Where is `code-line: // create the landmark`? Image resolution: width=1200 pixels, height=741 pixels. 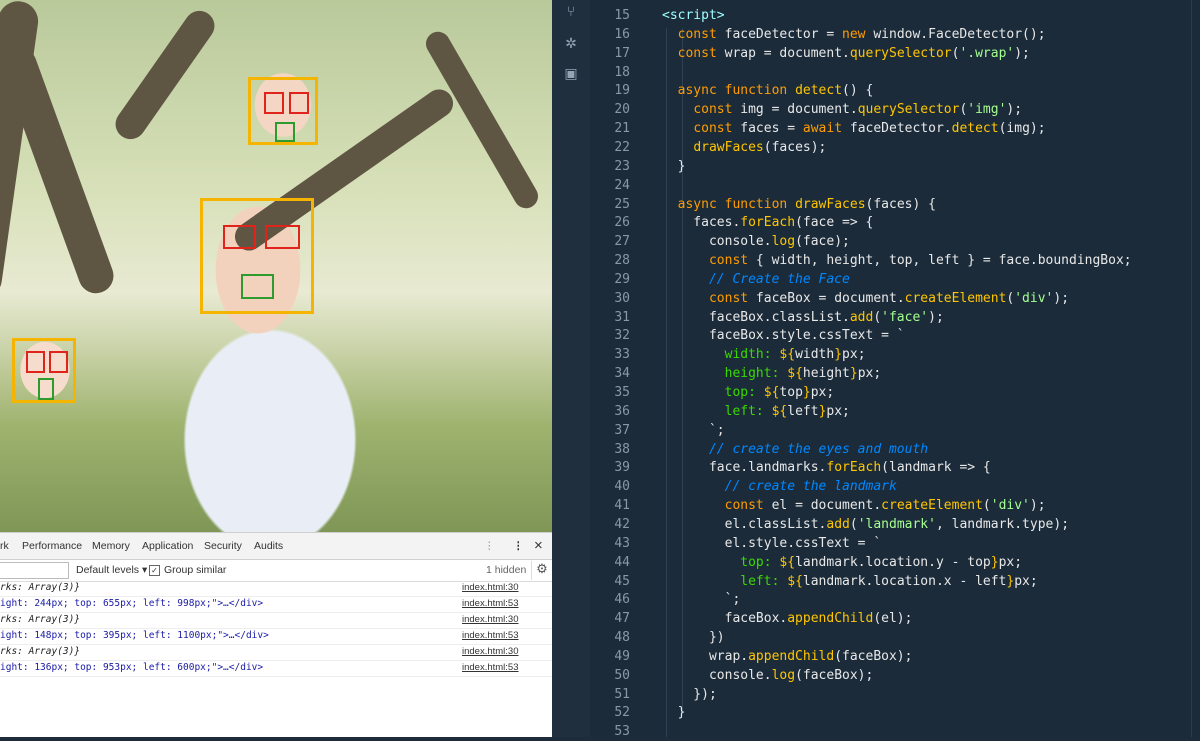
code-line: // create the landmark is located at coordinates (779, 486).